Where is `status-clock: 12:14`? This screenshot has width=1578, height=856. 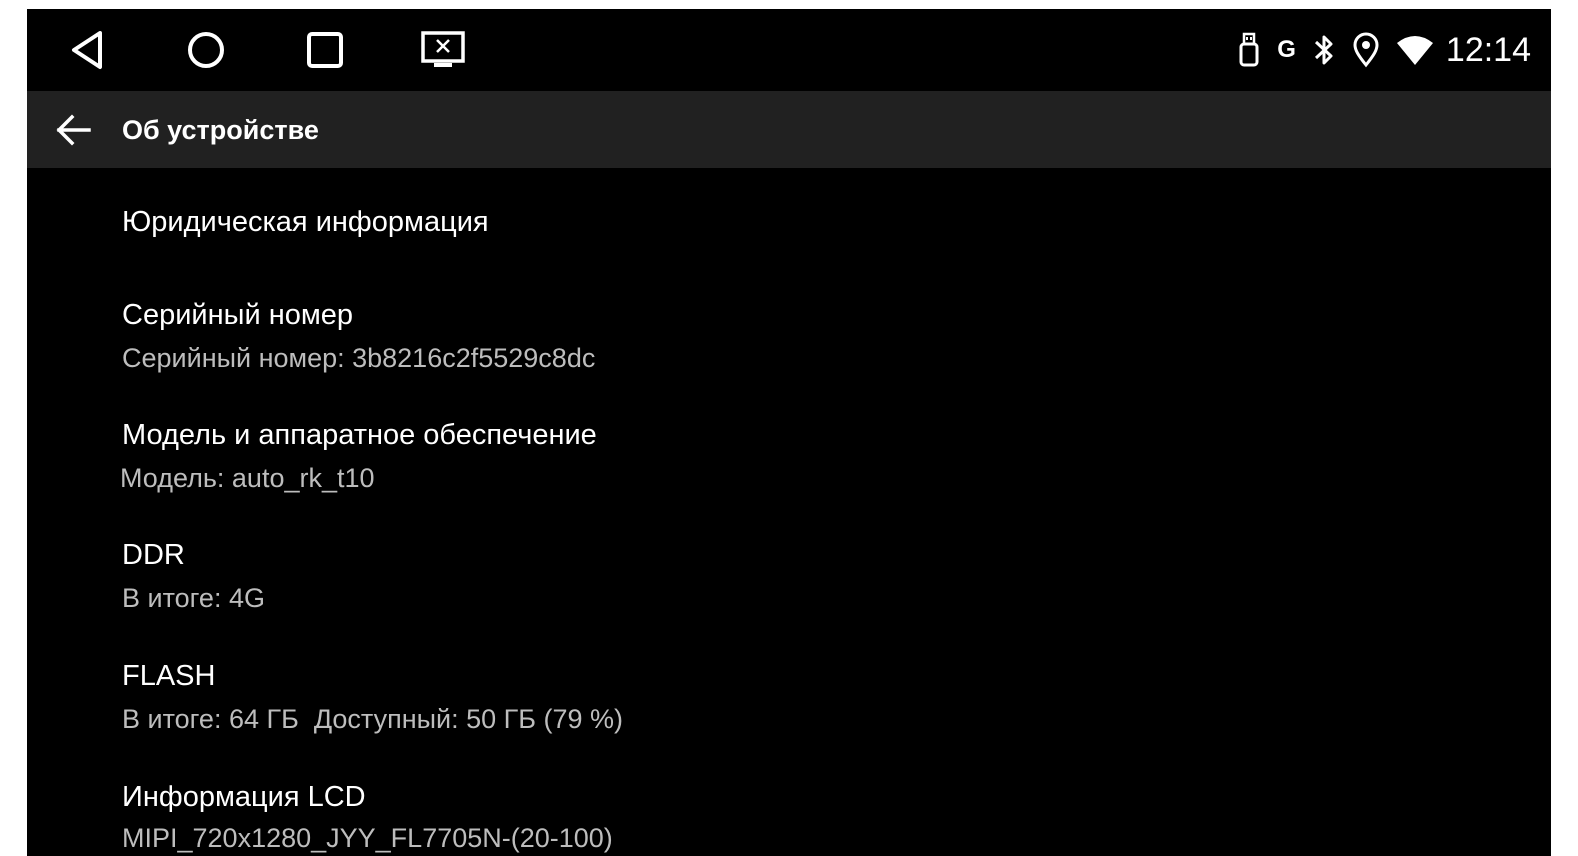 status-clock: 12:14 is located at coordinates (1488, 50).